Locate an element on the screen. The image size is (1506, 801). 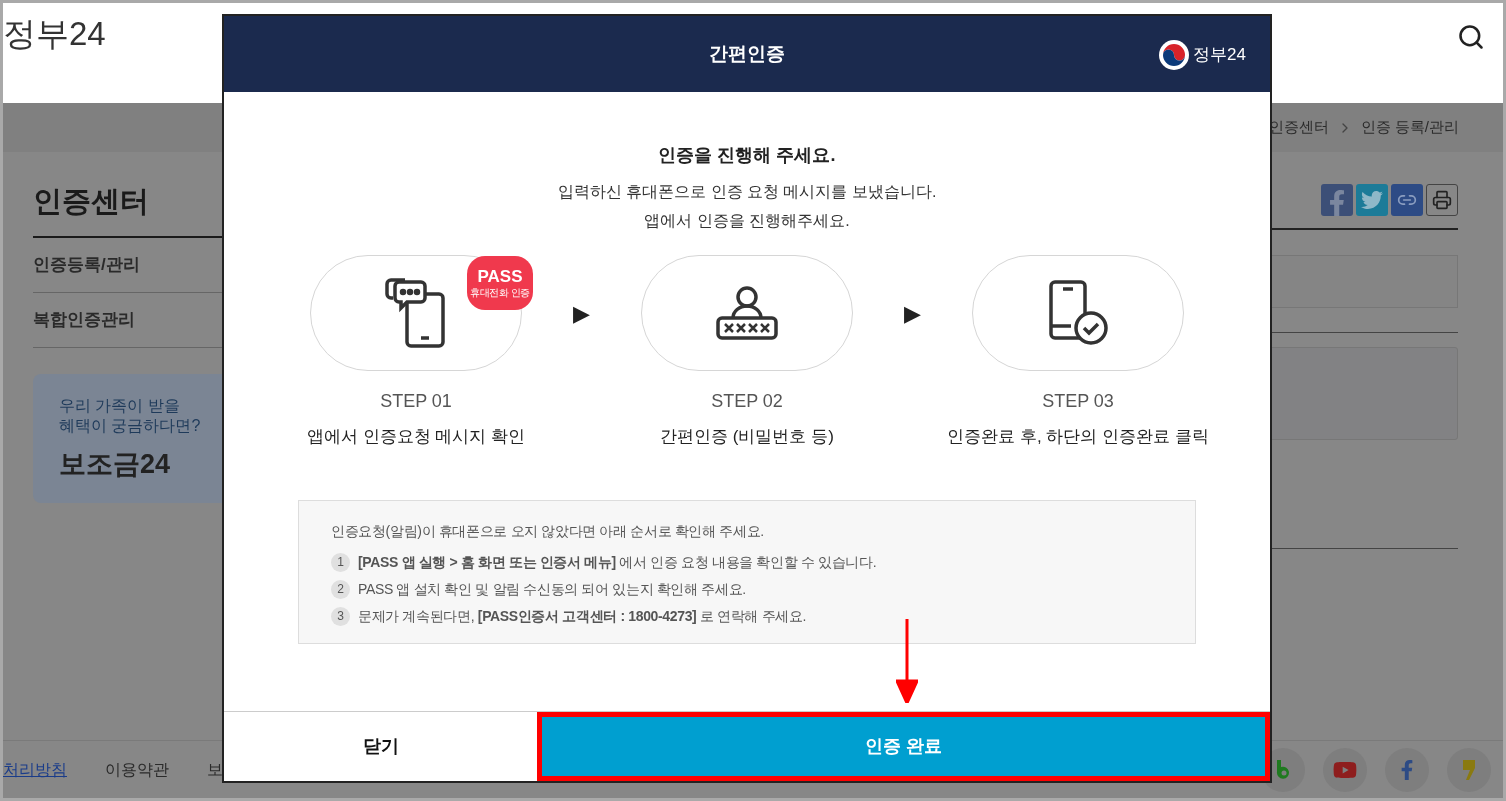
dialog-message: 앱에서 인증을 진행해주세요. is located at coordinates (747, 221).